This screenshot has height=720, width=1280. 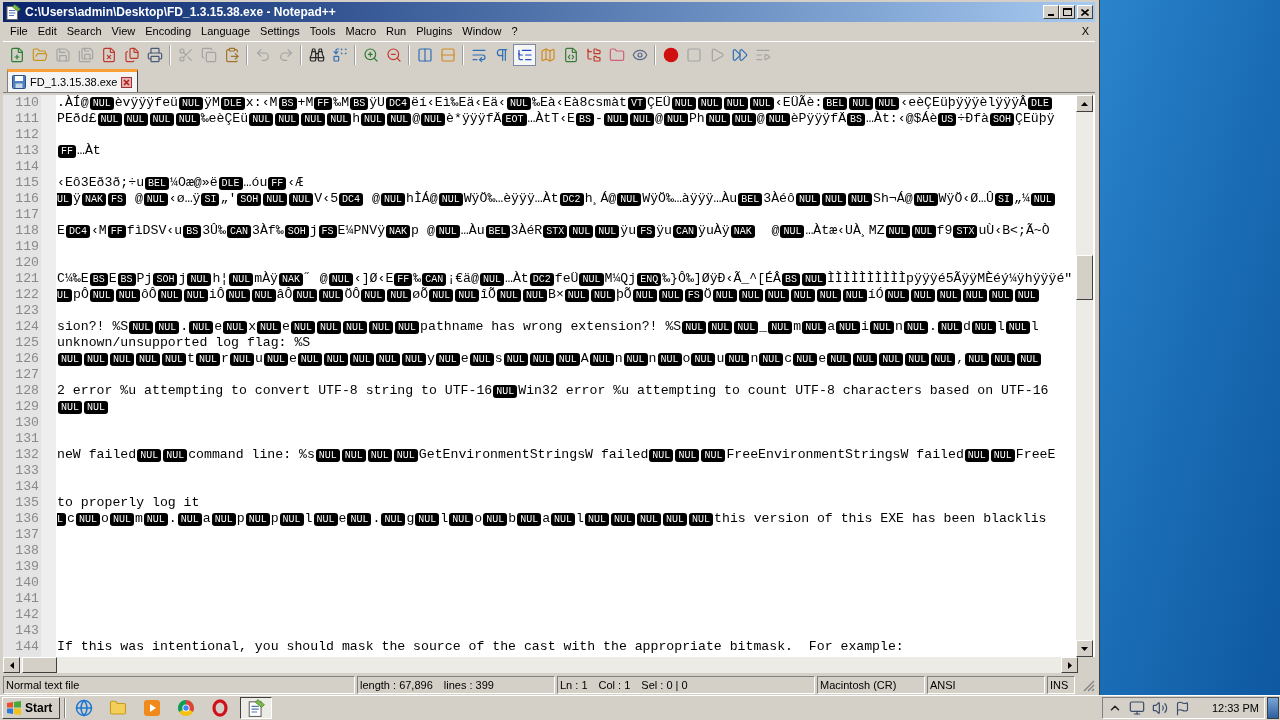 What do you see at coordinates (1022, 198) in the screenshot?
I see `code-text: „¼` at bounding box center [1022, 198].